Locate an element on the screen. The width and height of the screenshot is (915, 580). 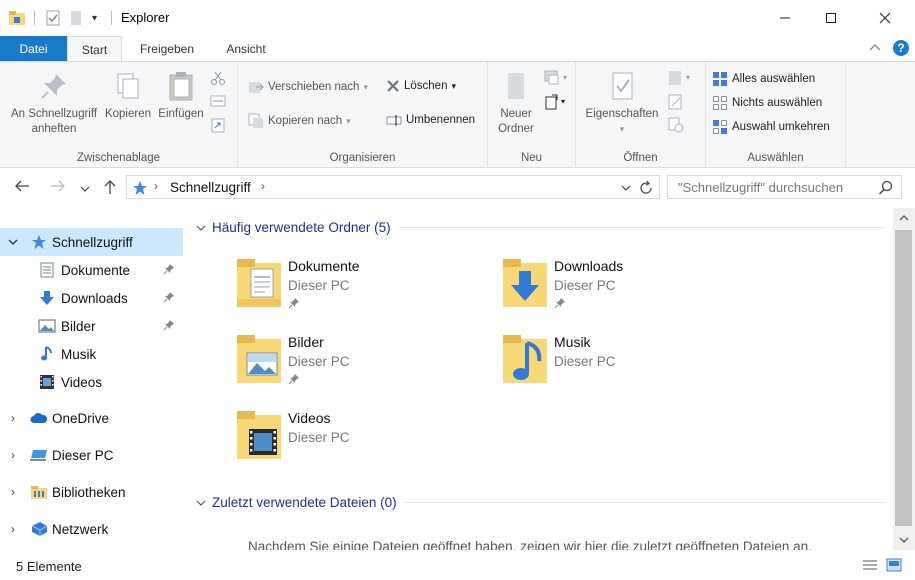
copy-to-button: Kopieren nach ▾ is located at coordinates (299, 121).